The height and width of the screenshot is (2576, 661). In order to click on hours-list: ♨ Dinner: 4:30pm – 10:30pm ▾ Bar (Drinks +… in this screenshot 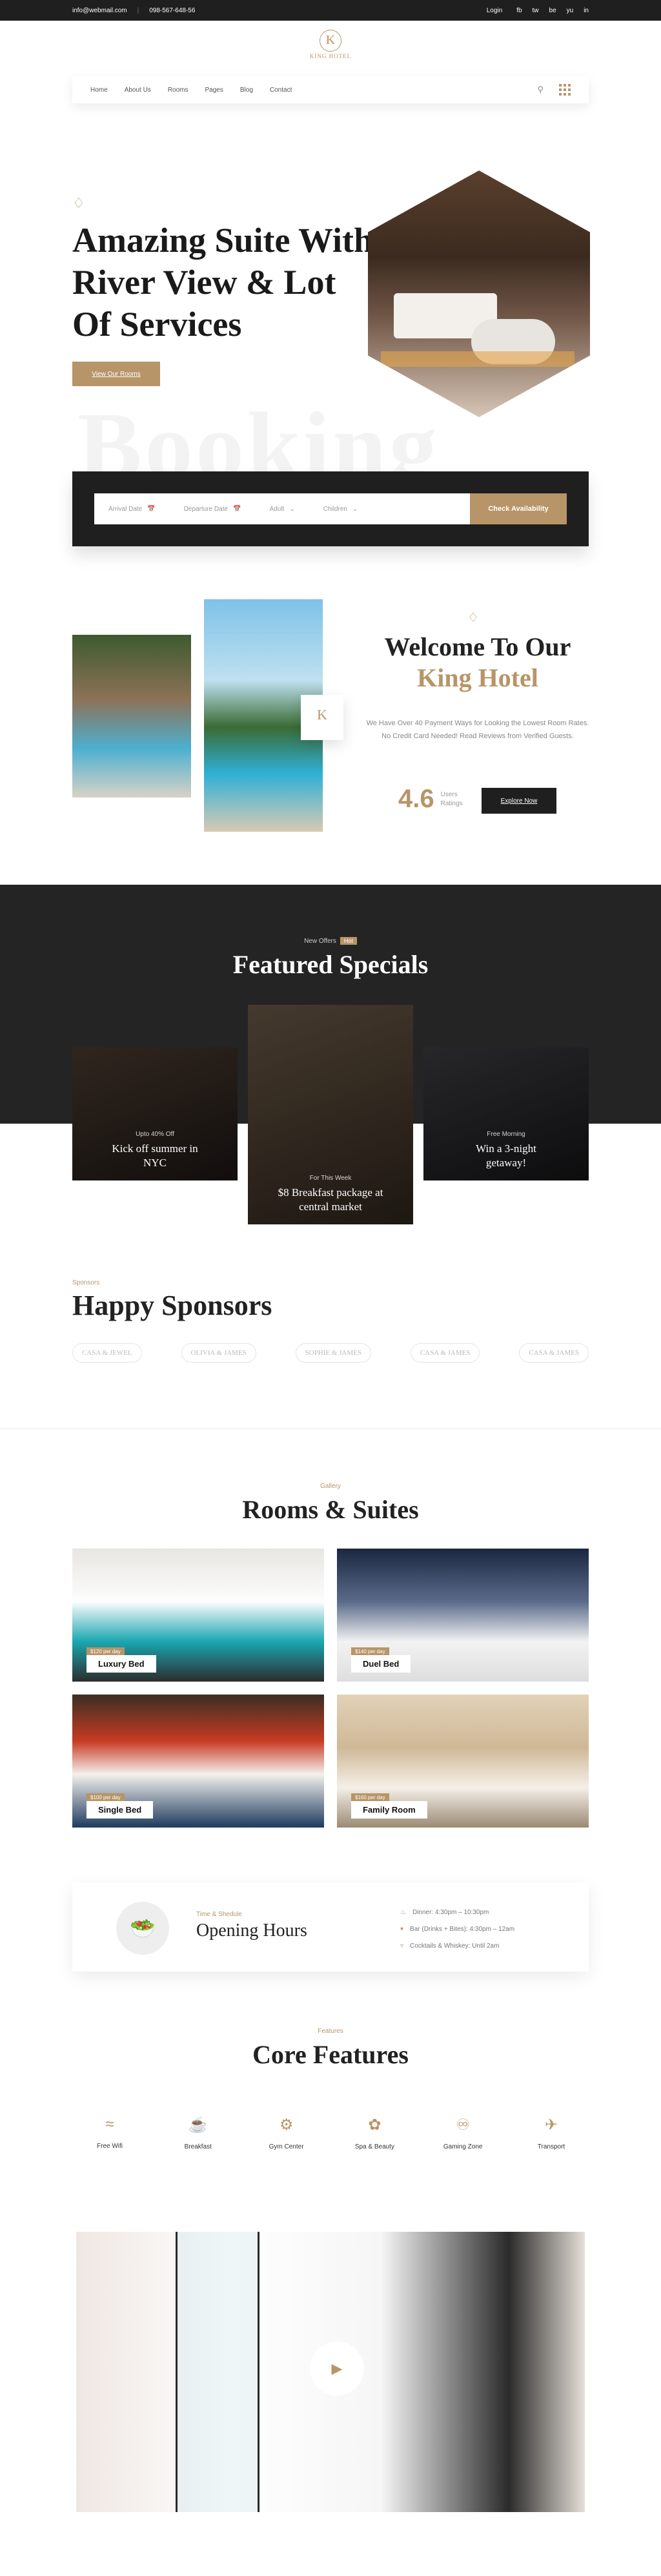, I will do `click(460, 1929)`.